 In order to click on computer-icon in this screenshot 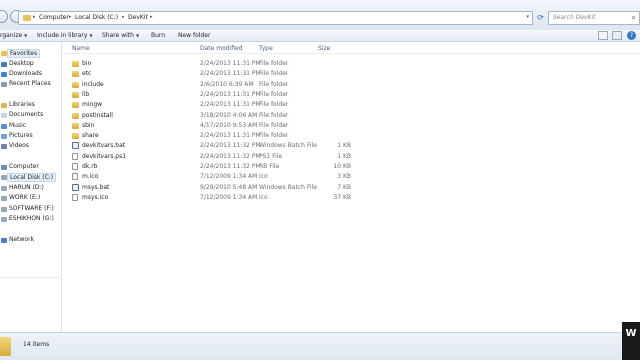, I will do `click(4, 167)`.